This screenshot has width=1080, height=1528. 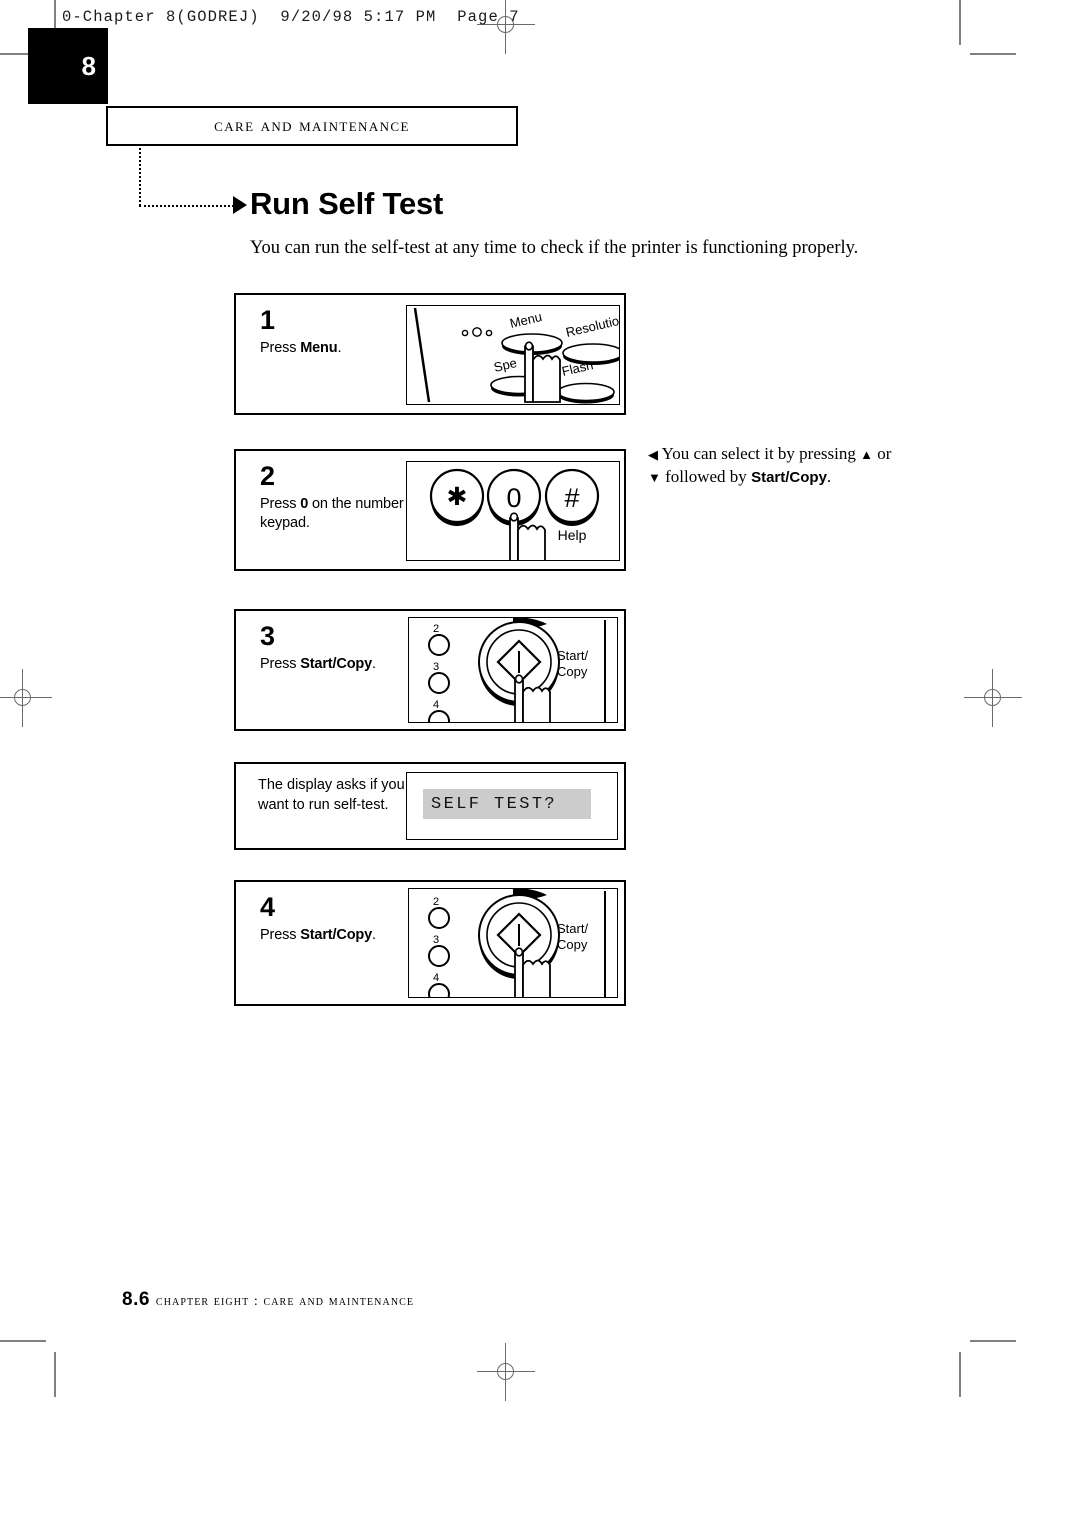 I want to click on panel-illustration-startcopy-3: 2 3 4 Start/ Copy, so click(x=513, y=670).